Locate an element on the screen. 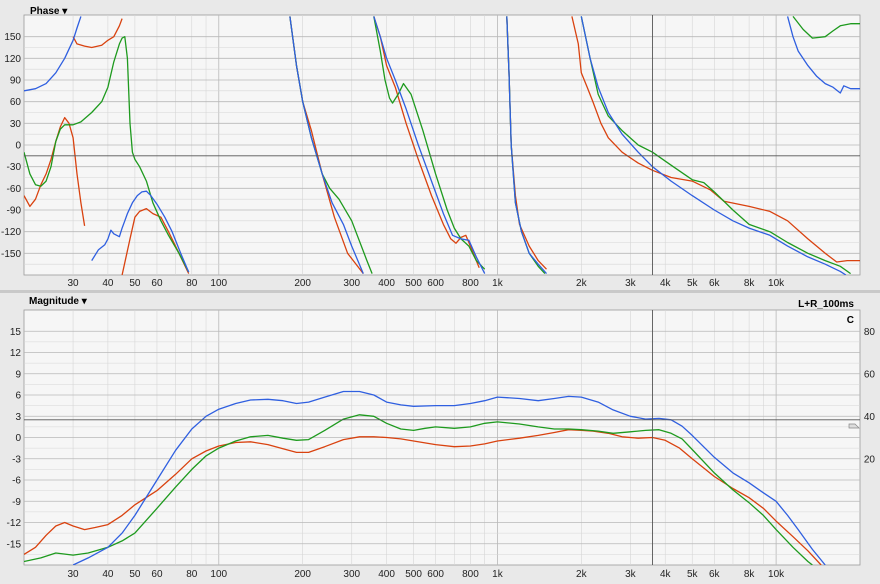 The width and height of the screenshot is (880, 584). phase-x-tick-label: 10k is located at coordinates (776, 283).